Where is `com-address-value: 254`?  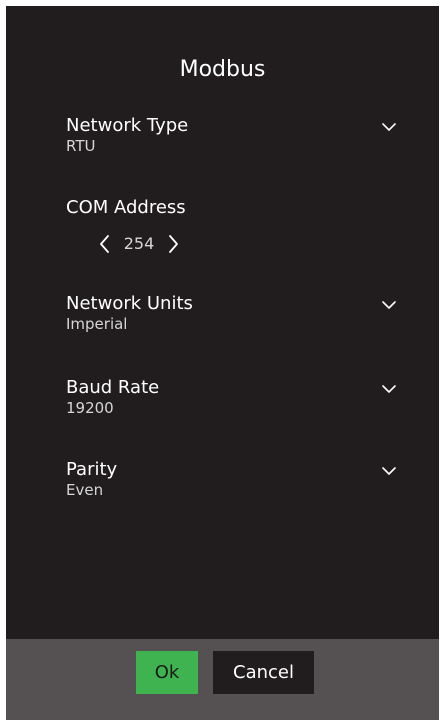
com-address-value: 254 is located at coordinates (139, 243).